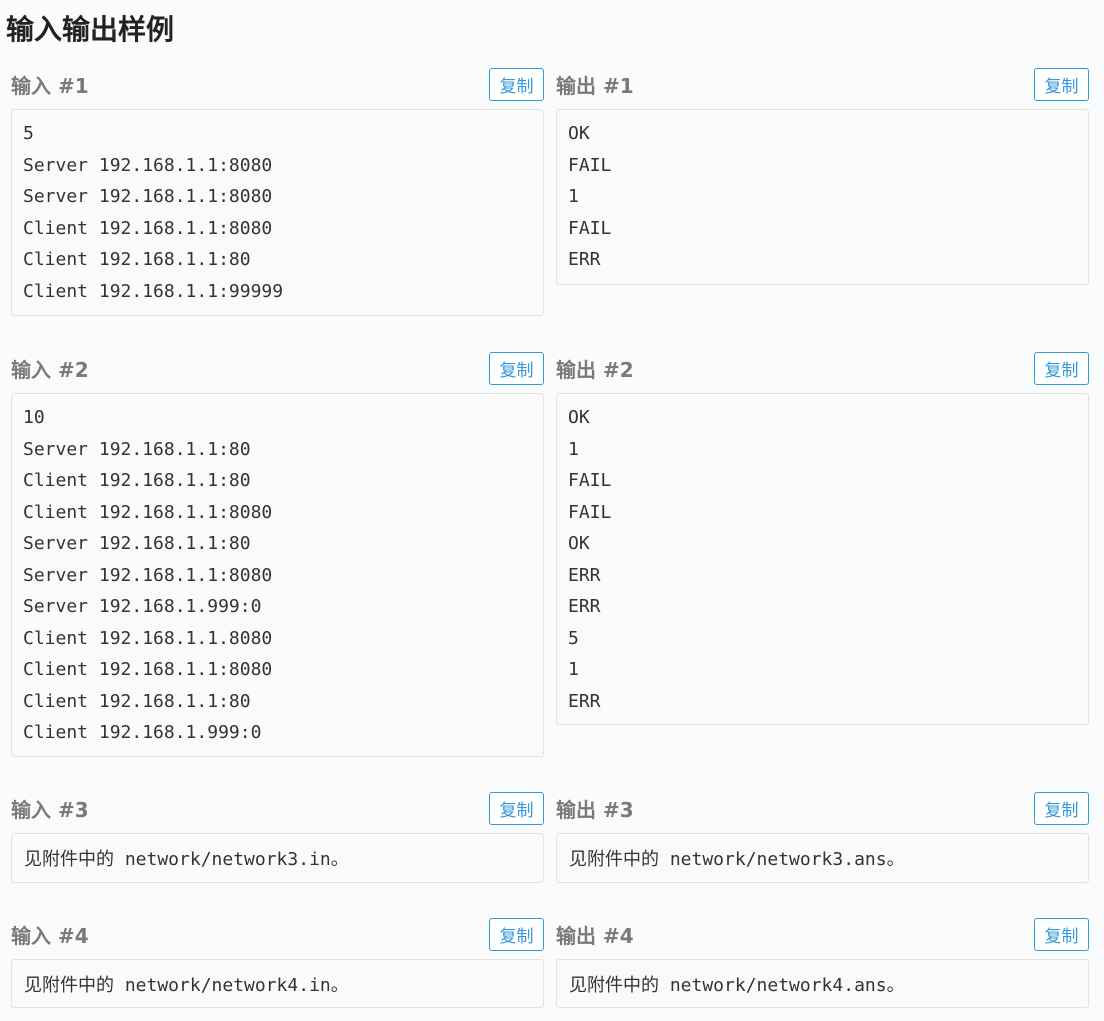  What do you see at coordinates (148, 638) in the screenshot?
I see `input-2-line: Client 192.168.1.1.8080` at bounding box center [148, 638].